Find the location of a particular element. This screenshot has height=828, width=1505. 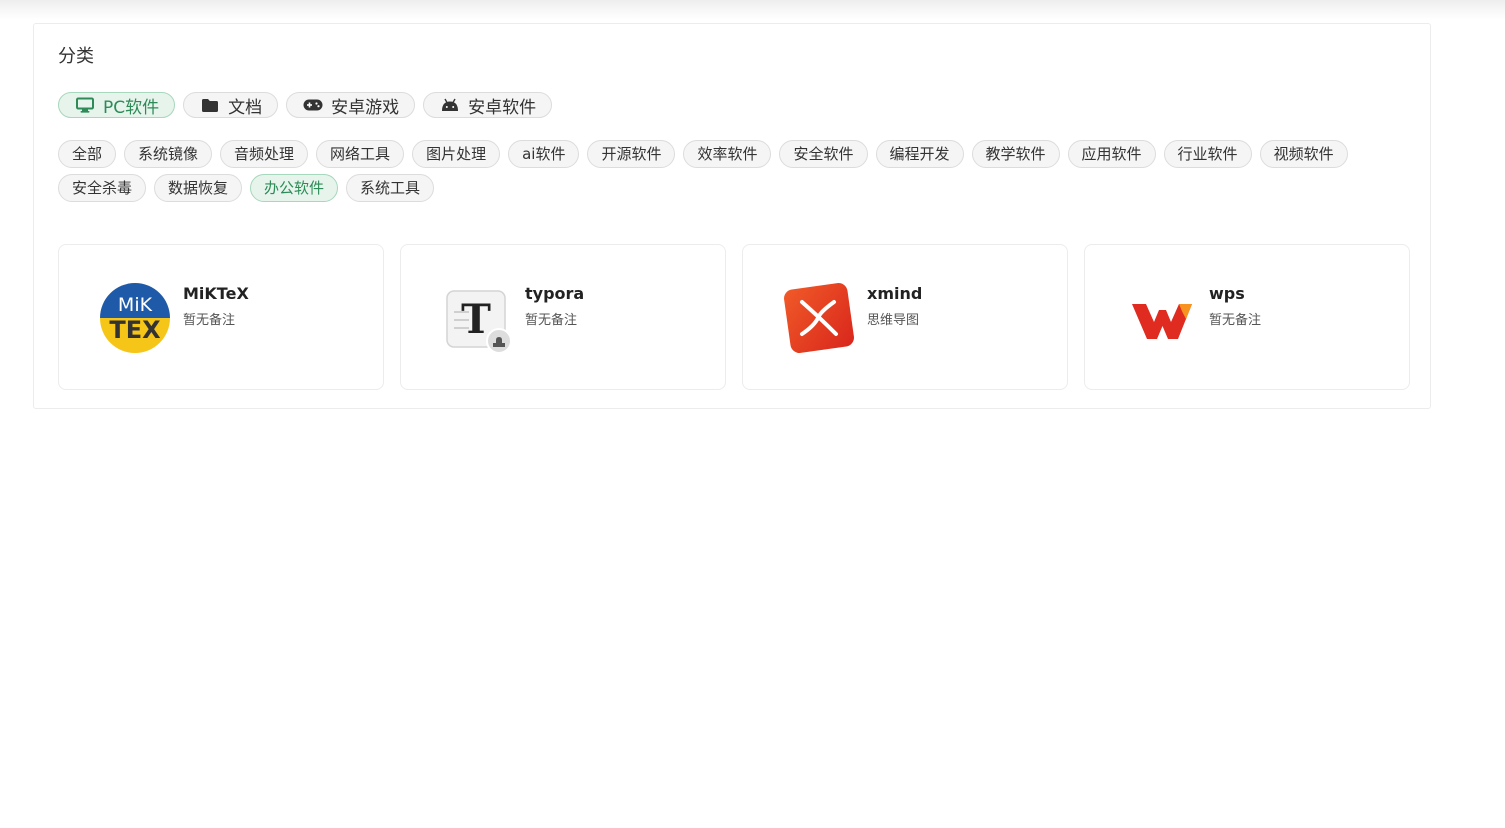

tag-ai-software: ai软件 is located at coordinates (544, 154).